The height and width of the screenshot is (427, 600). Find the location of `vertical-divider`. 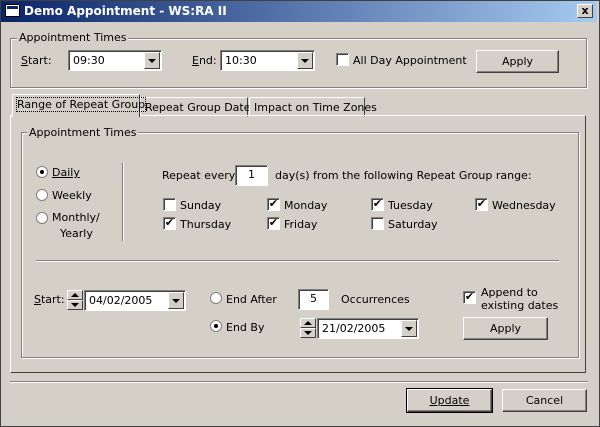

vertical-divider is located at coordinates (123, 202).